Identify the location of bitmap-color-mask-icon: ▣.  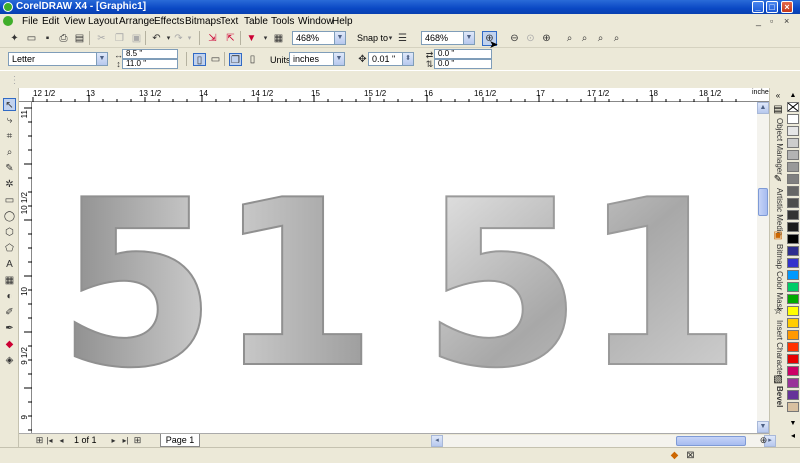
(778, 236).